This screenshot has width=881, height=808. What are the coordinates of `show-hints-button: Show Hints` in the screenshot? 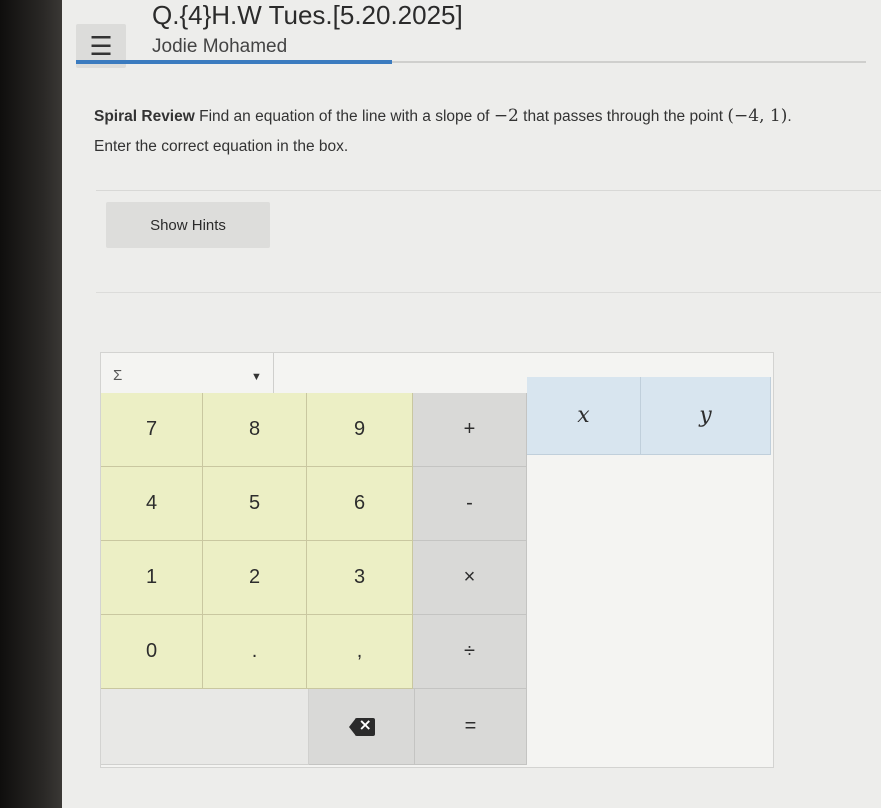 It's located at (188, 225).